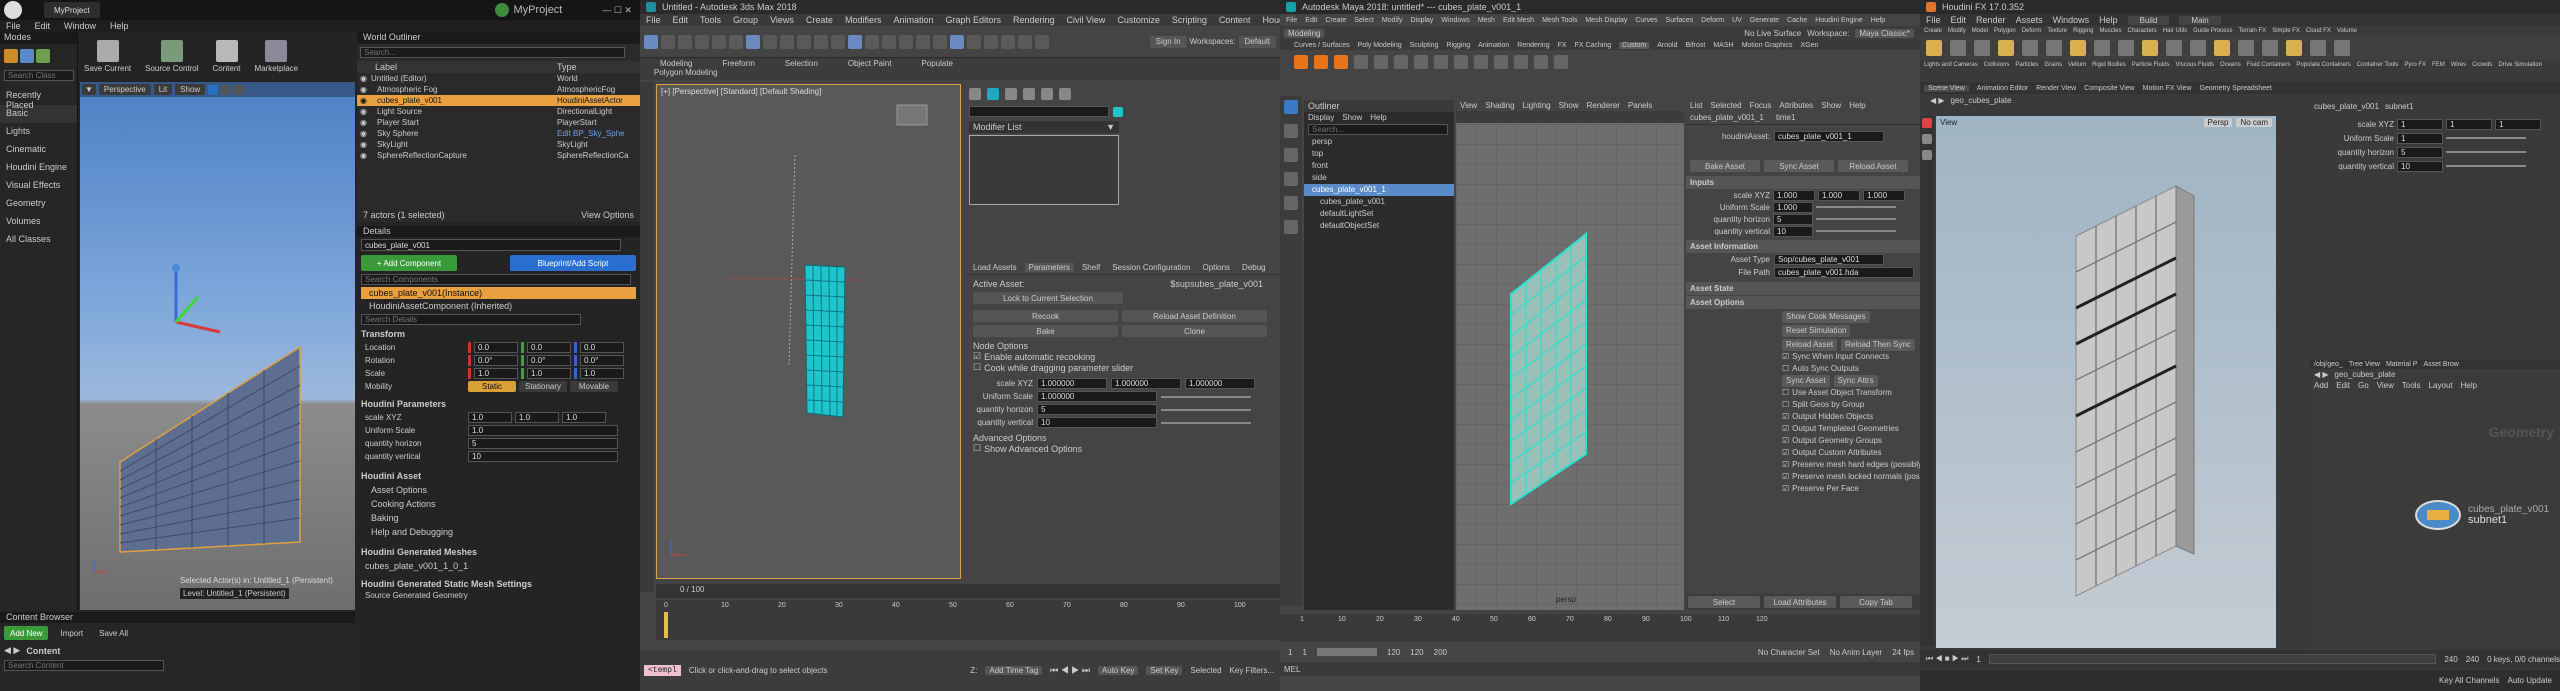 The width and height of the screenshot is (2560, 691). Describe the element at coordinates (1646, 20) in the screenshot. I see `maya-menu-curves: Curves` at that location.